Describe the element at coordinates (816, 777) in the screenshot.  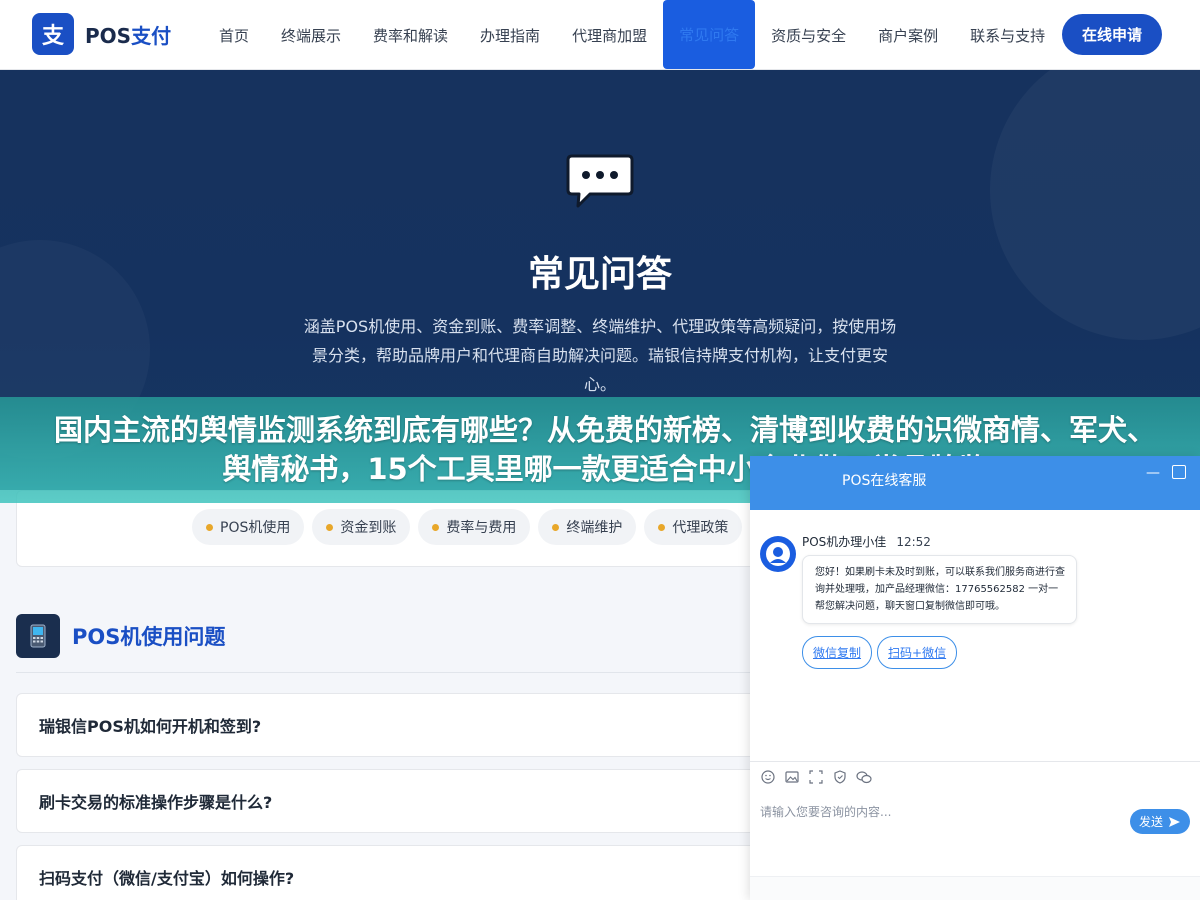
I see `screenshot-icon` at that location.